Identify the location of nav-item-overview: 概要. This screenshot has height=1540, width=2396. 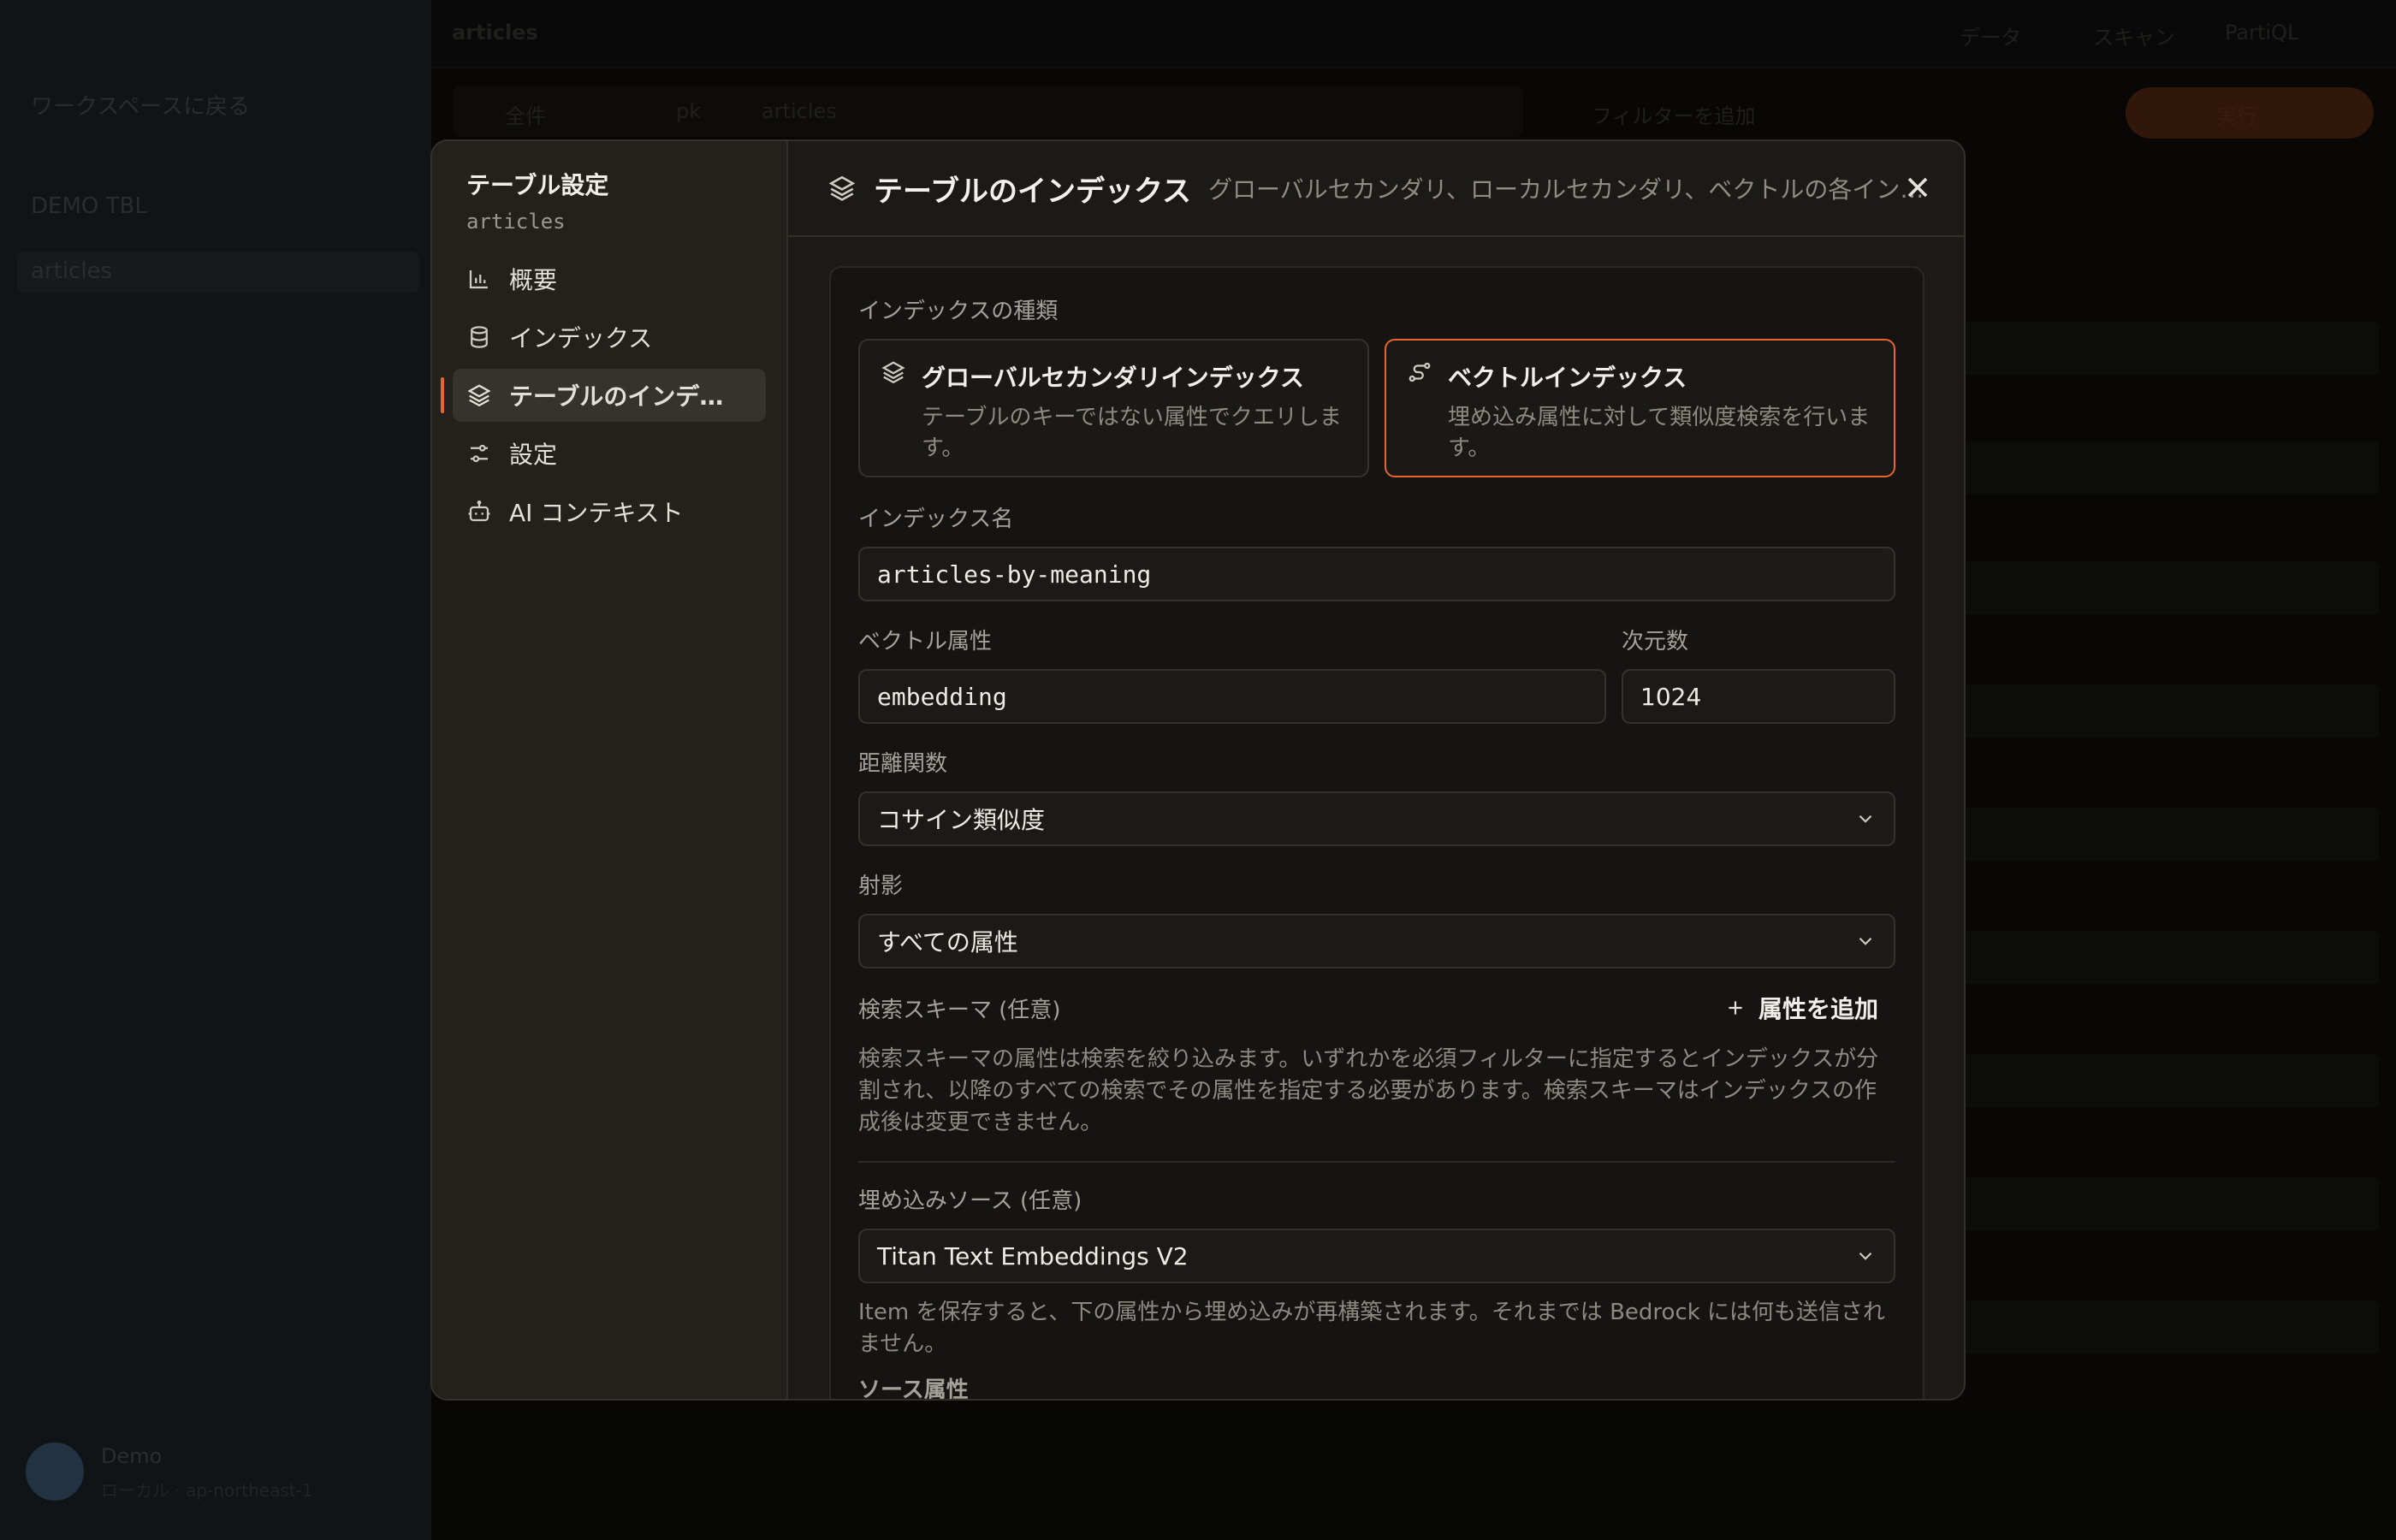
(609, 278).